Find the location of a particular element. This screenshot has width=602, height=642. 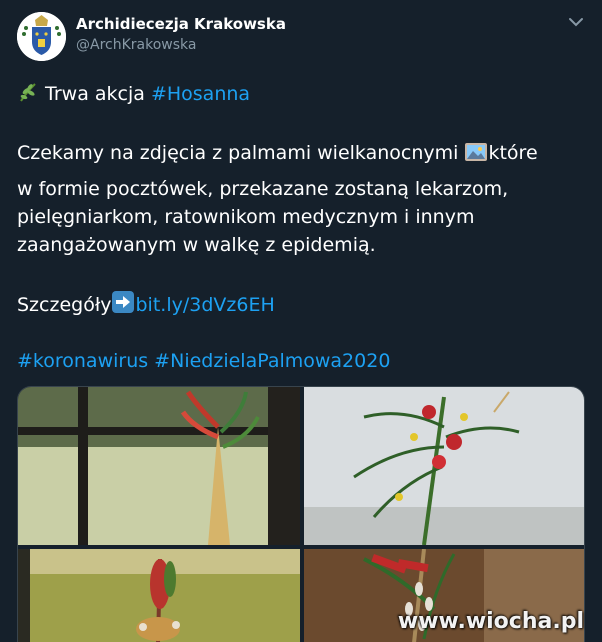

photo-palm-white-wall is located at coordinates (444, 466).